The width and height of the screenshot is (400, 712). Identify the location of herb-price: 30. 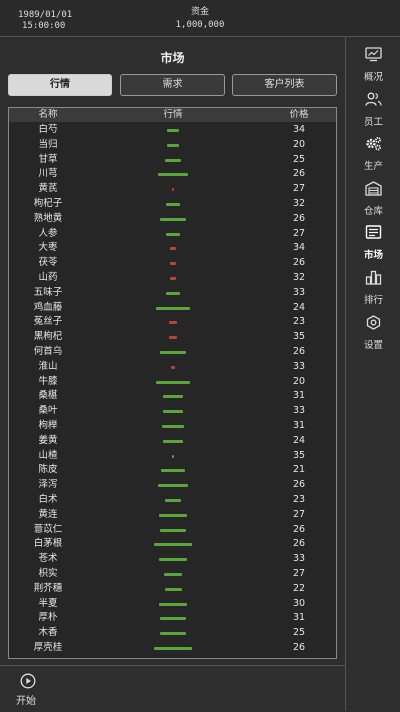
(299, 603).